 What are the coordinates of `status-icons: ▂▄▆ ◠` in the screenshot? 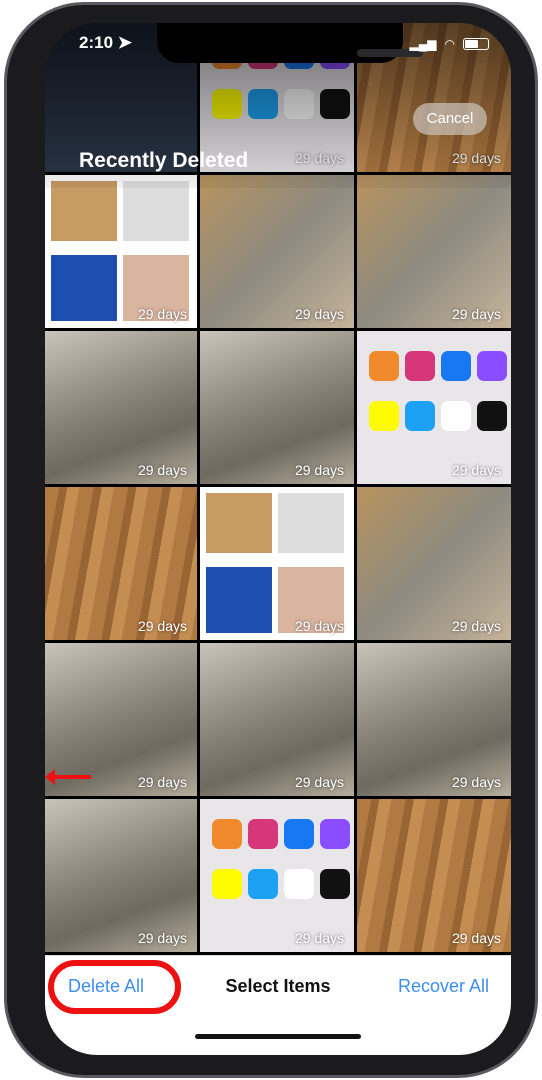 It's located at (449, 44).